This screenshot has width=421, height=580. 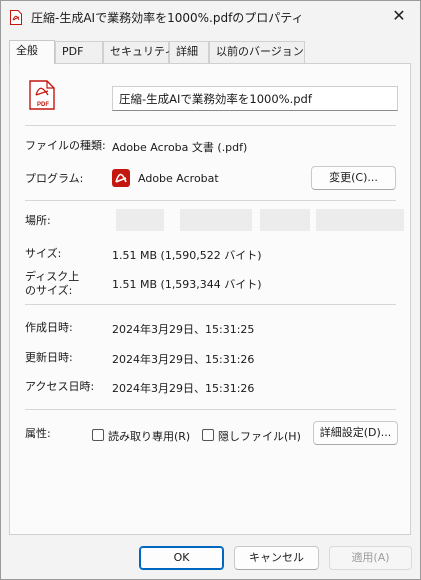 I want to click on program-label: プログラム:, so click(x=54, y=178).